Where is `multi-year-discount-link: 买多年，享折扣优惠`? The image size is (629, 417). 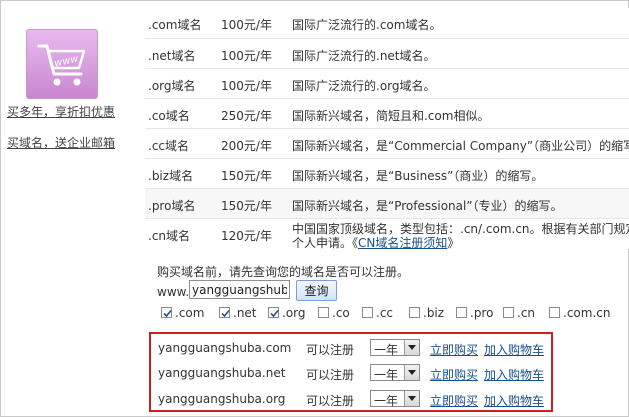 multi-year-discount-link: 买多年，享折扣优惠 is located at coordinates (61, 111).